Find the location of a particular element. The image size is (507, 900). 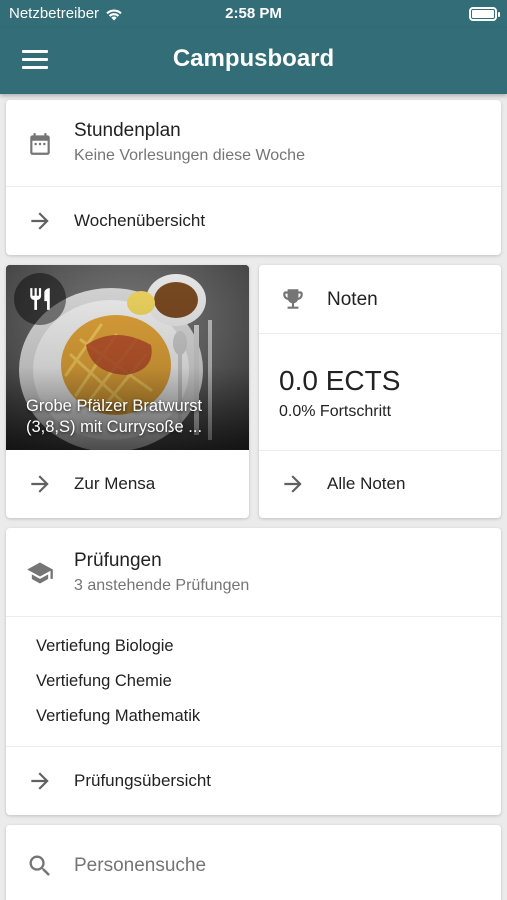

progress-value: 0.0% Fortschritt is located at coordinates (335, 411).